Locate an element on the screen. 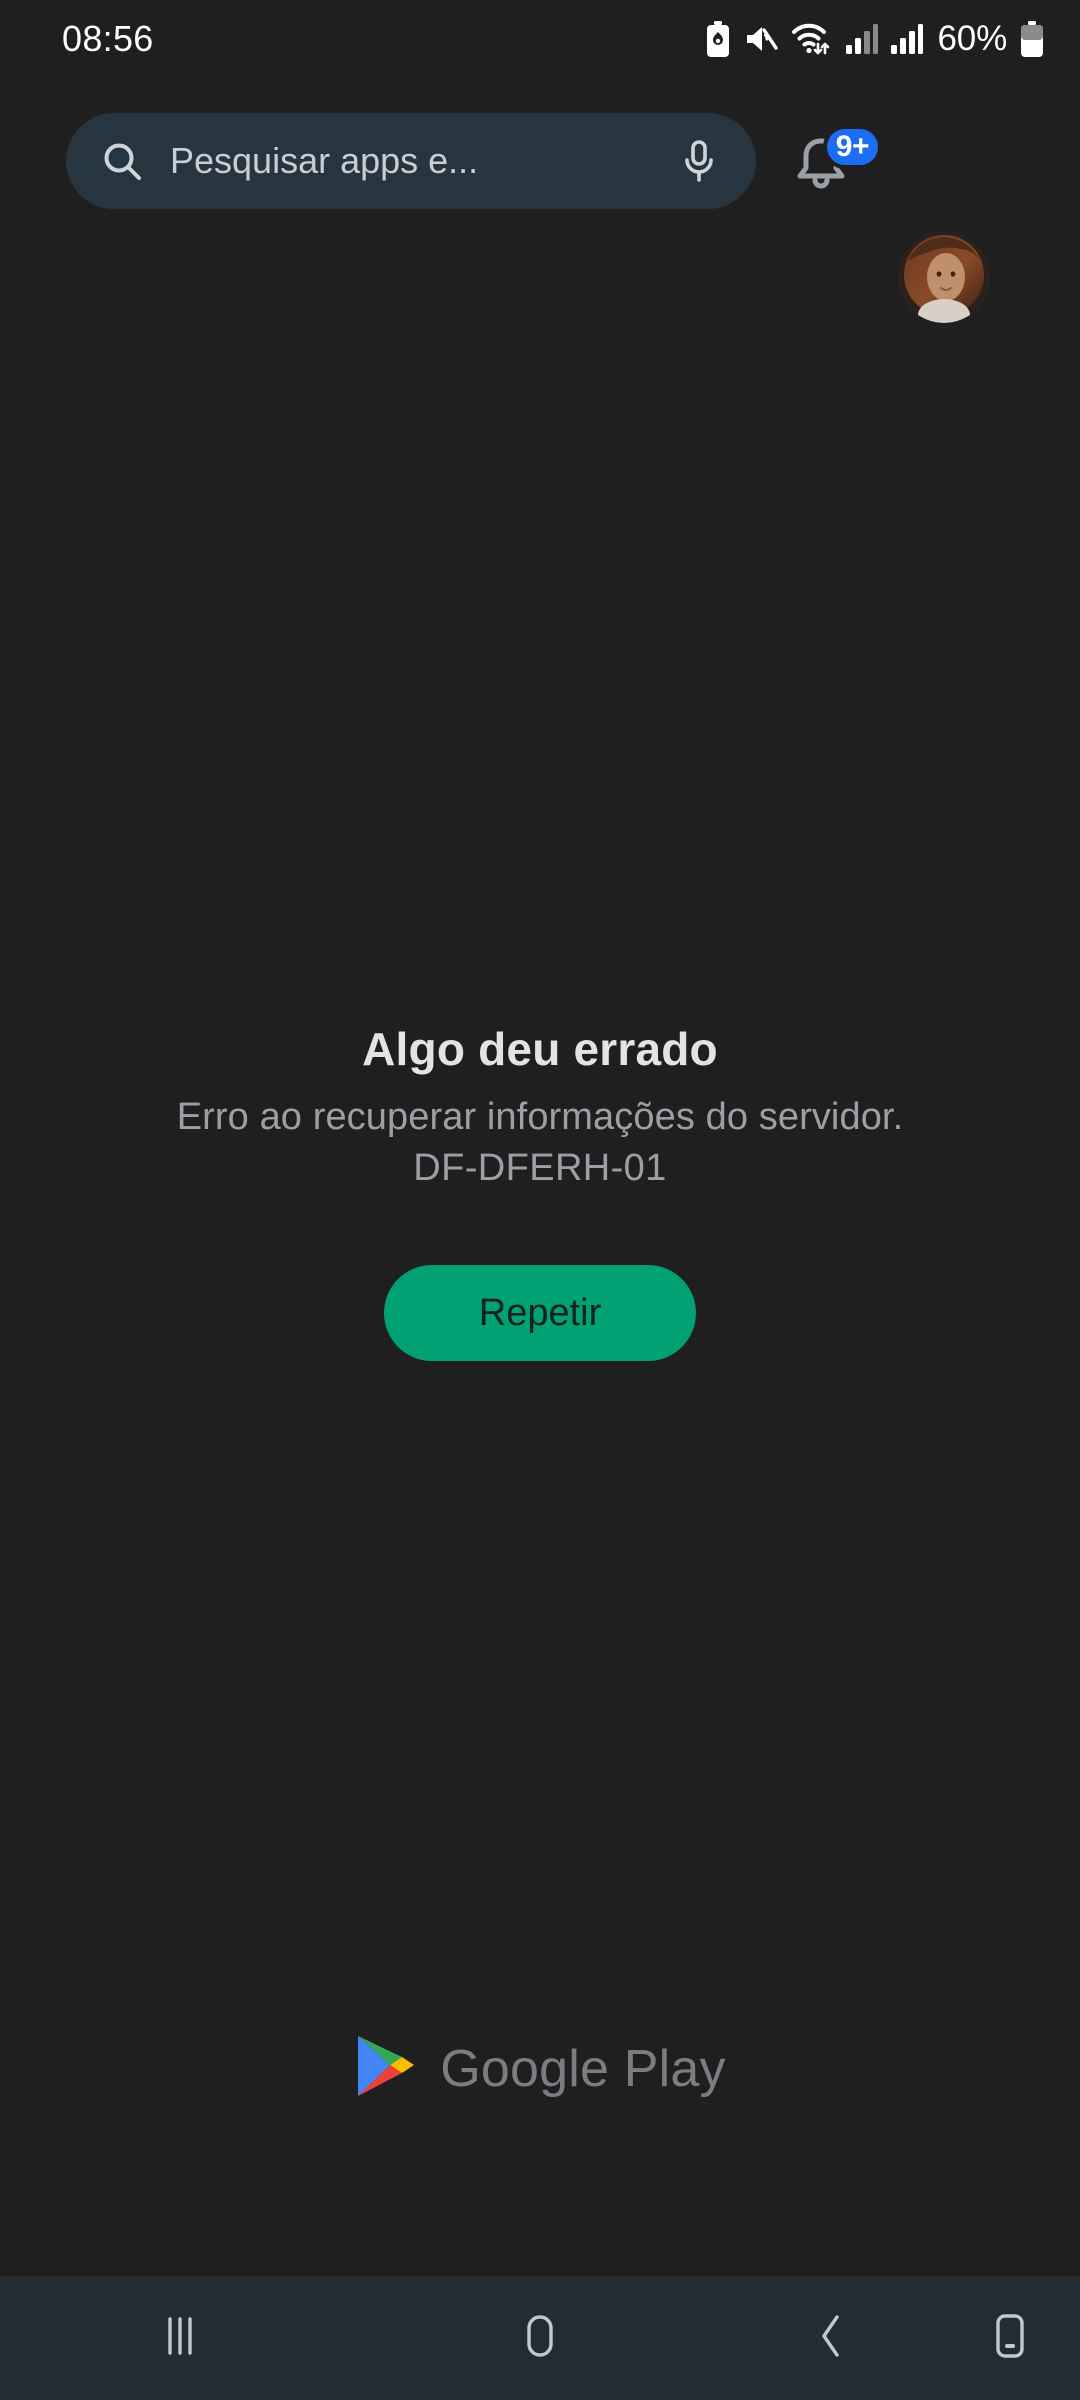 The image size is (1080, 2400). signal-bars-sim2-icon is located at coordinates (906, 39).